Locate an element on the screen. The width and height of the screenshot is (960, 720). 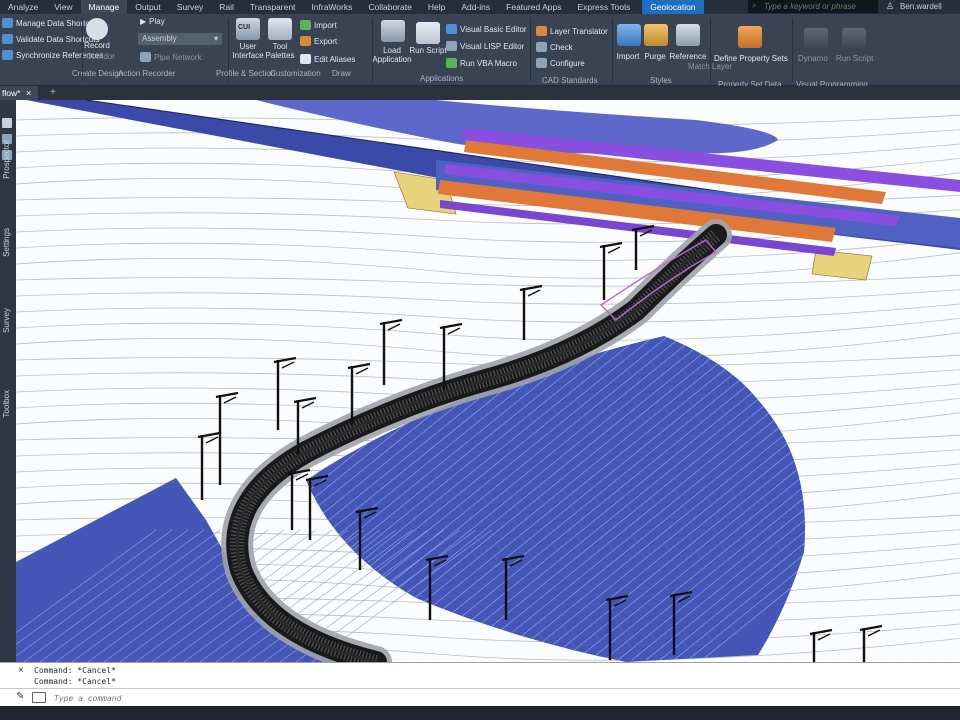
draw-panel-title: Draw is located at coordinates (341, 73).